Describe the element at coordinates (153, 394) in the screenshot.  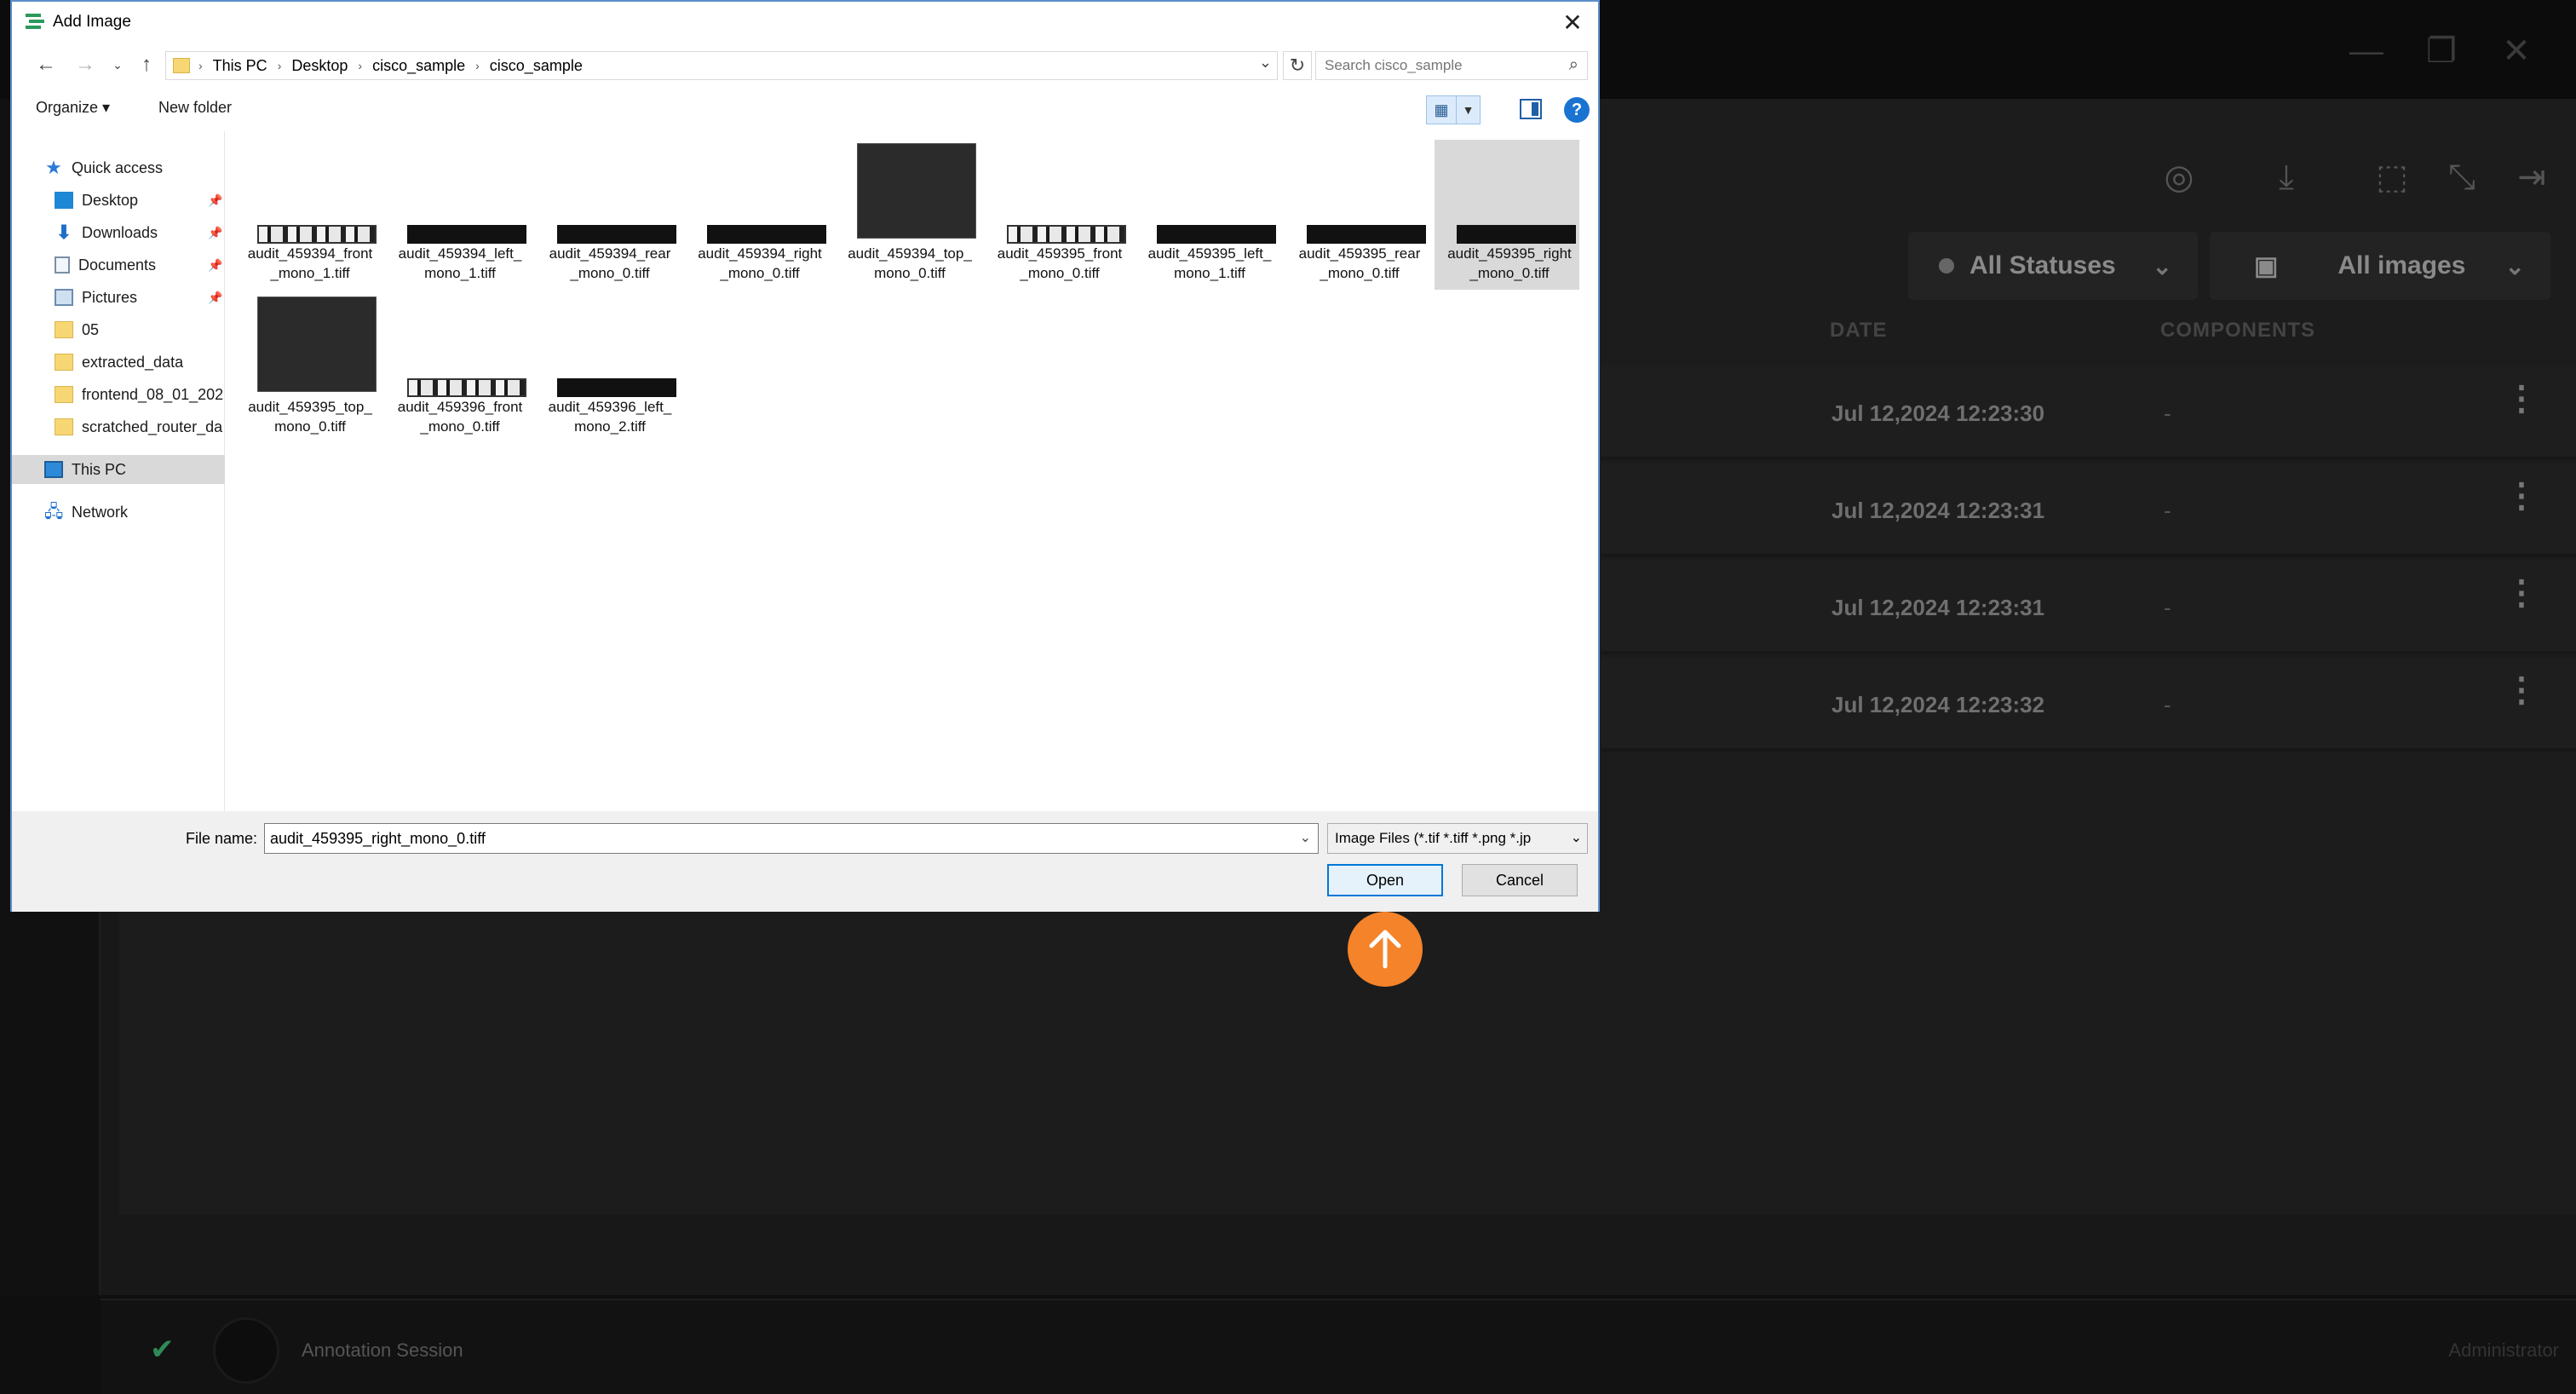
I see `nav-label: frontend_08_01_202` at that location.